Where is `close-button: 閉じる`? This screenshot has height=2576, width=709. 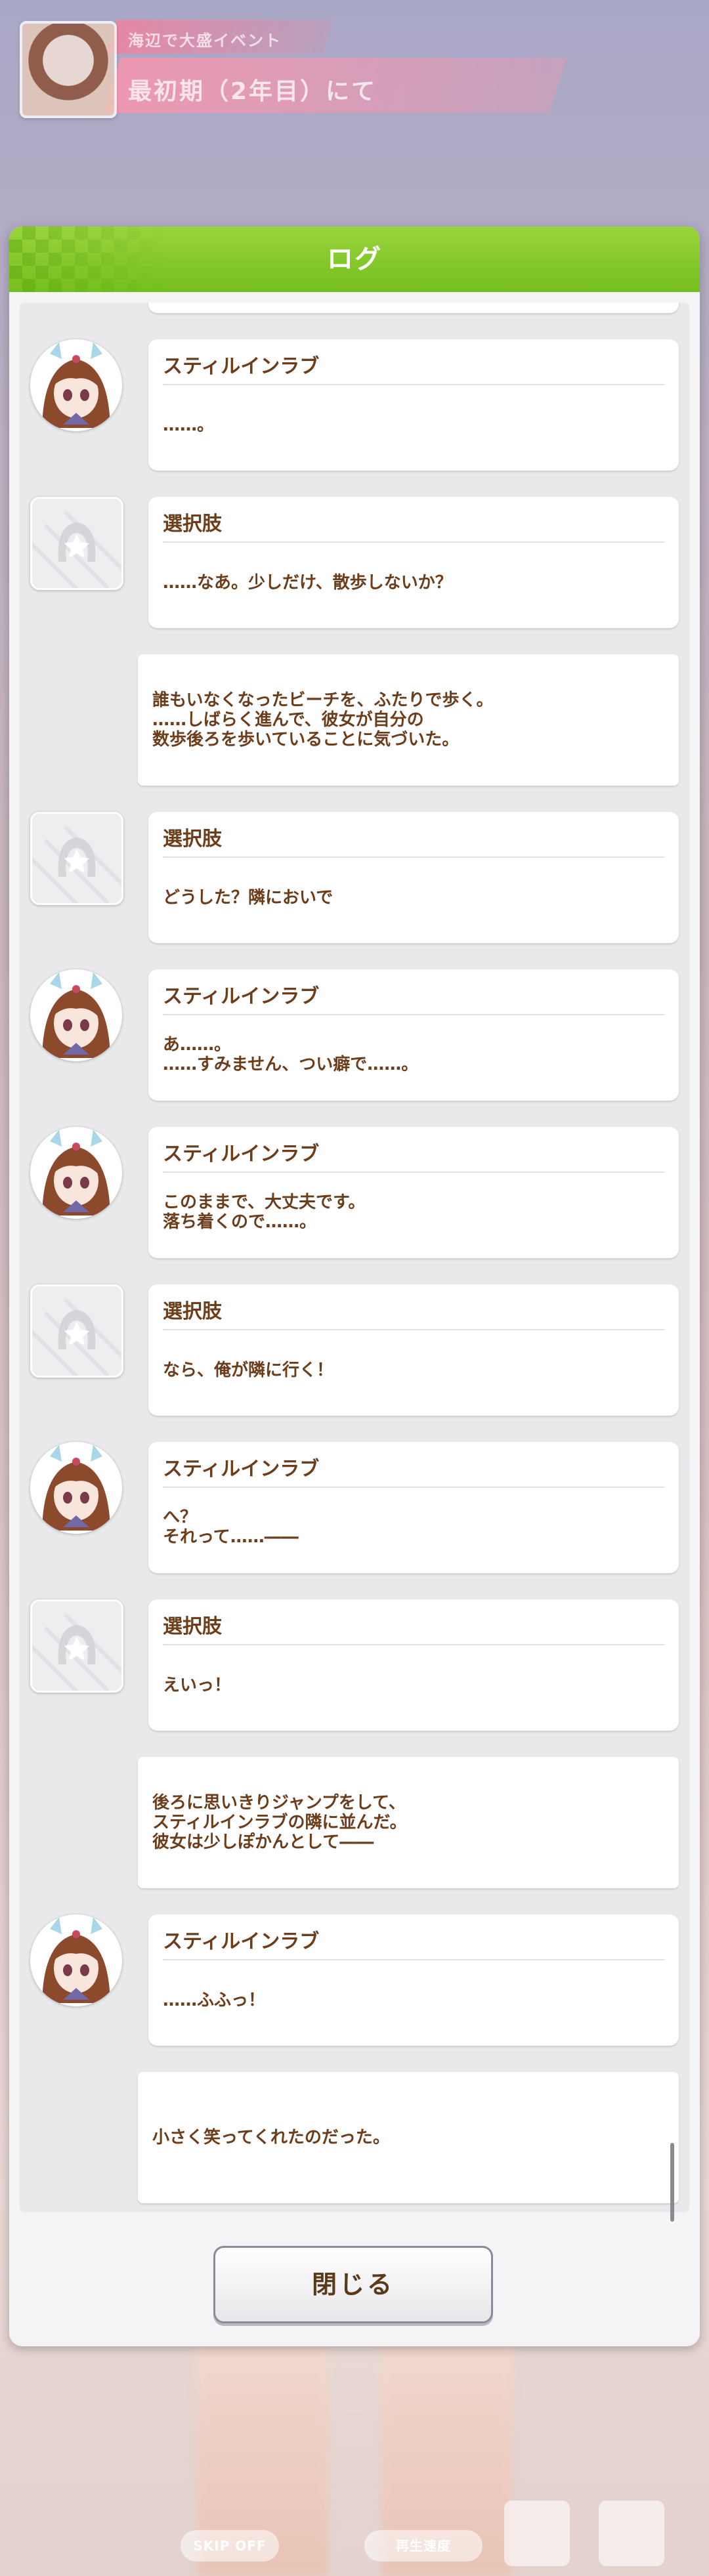
close-button: 閉じる is located at coordinates (353, 2284).